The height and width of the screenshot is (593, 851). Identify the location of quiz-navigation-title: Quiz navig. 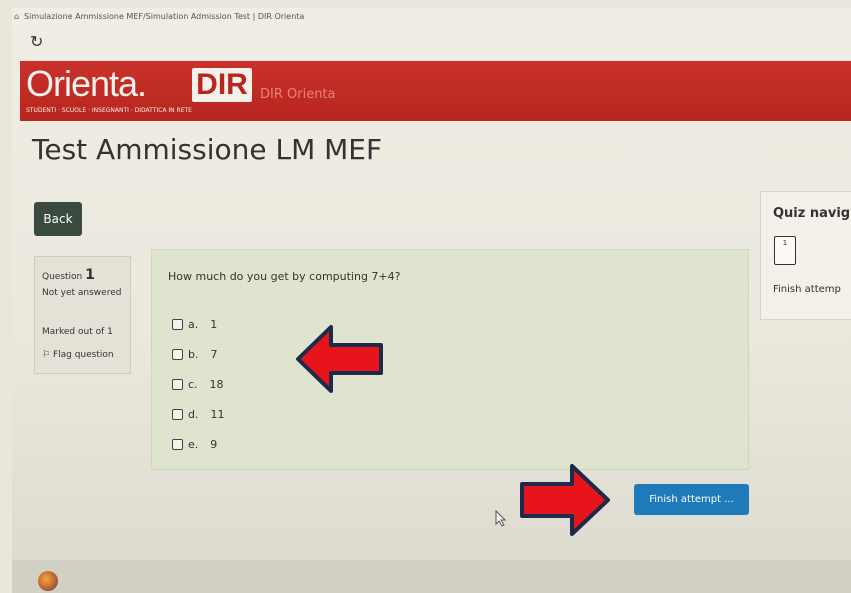
(812, 213).